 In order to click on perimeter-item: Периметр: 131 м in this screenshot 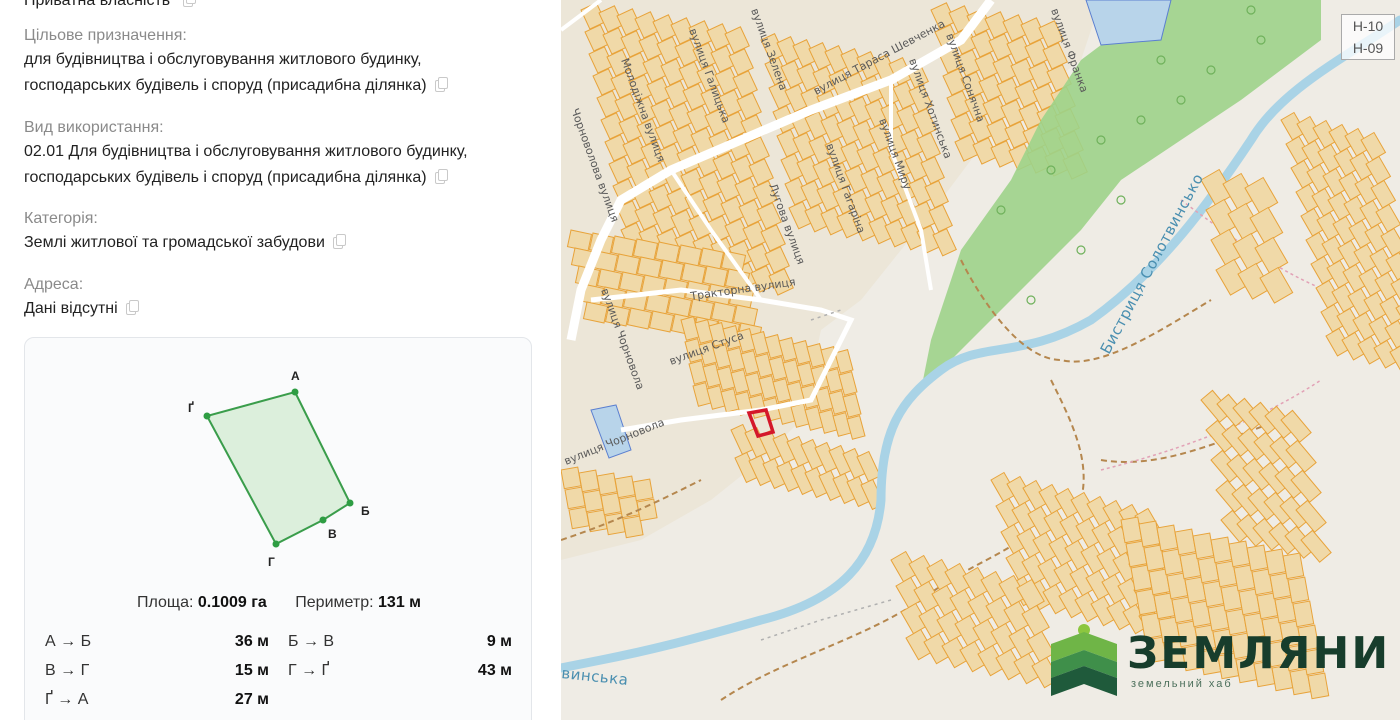, I will do `click(358, 603)`.